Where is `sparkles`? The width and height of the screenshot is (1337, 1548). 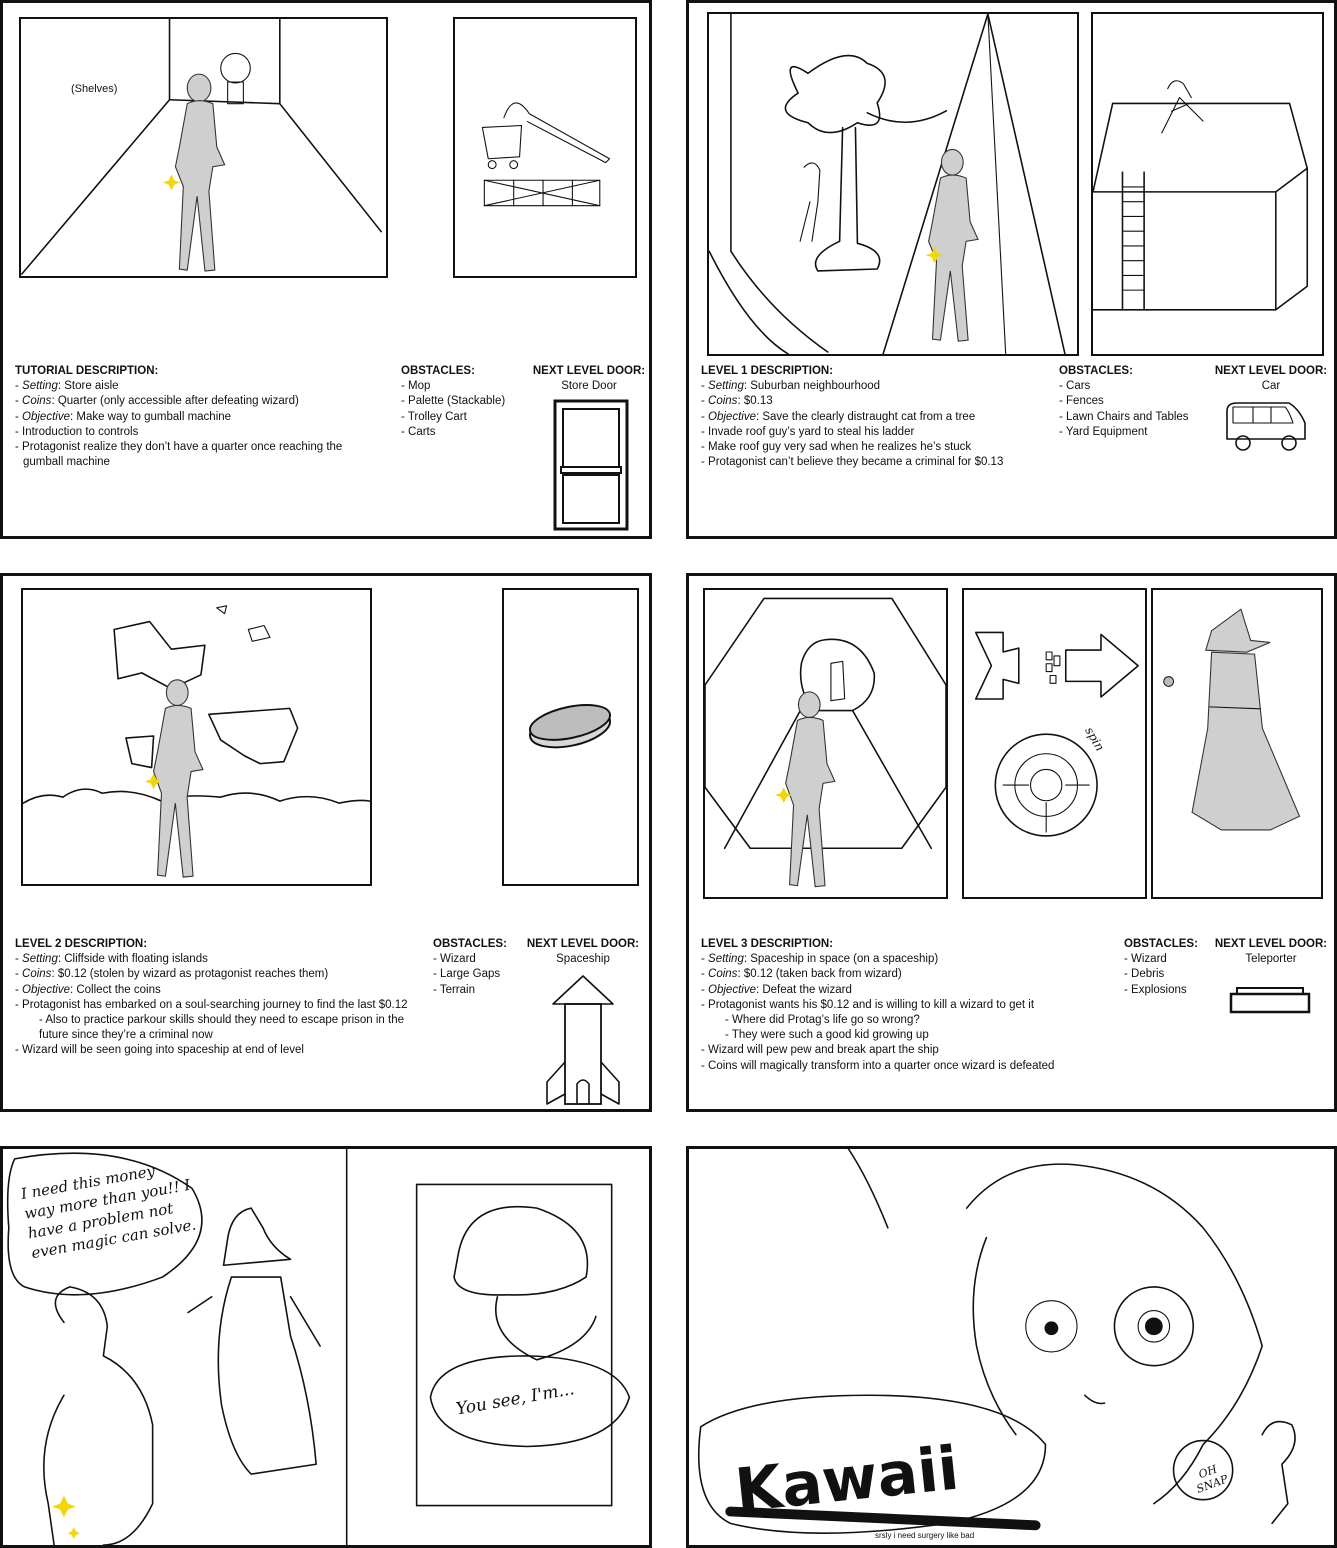 sparkles is located at coordinates (66, 1517).